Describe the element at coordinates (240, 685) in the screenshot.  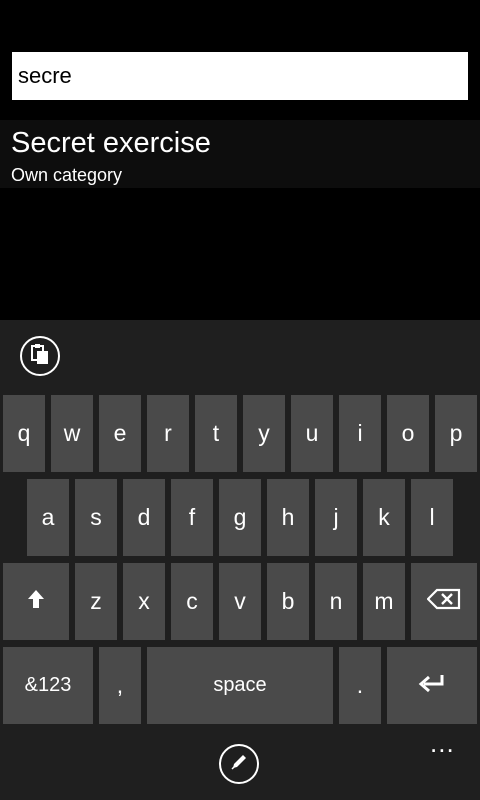
I see `space-key: space` at that location.